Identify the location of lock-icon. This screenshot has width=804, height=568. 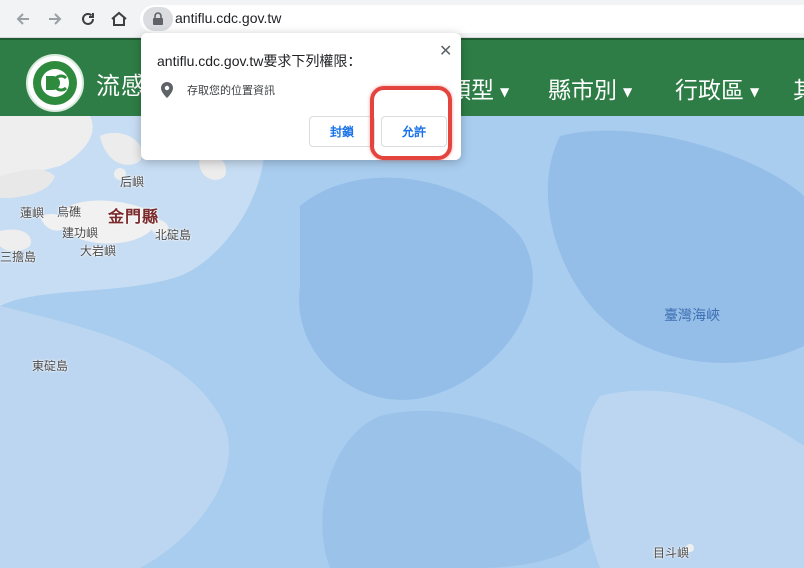
(158, 19).